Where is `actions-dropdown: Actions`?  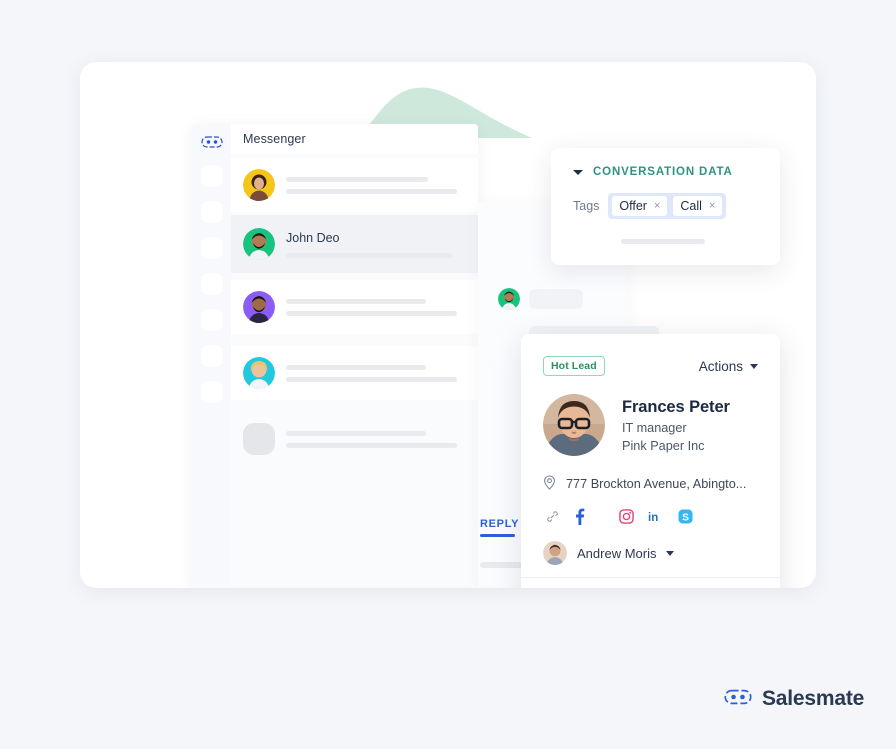
actions-dropdown: Actions is located at coordinates (728, 366).